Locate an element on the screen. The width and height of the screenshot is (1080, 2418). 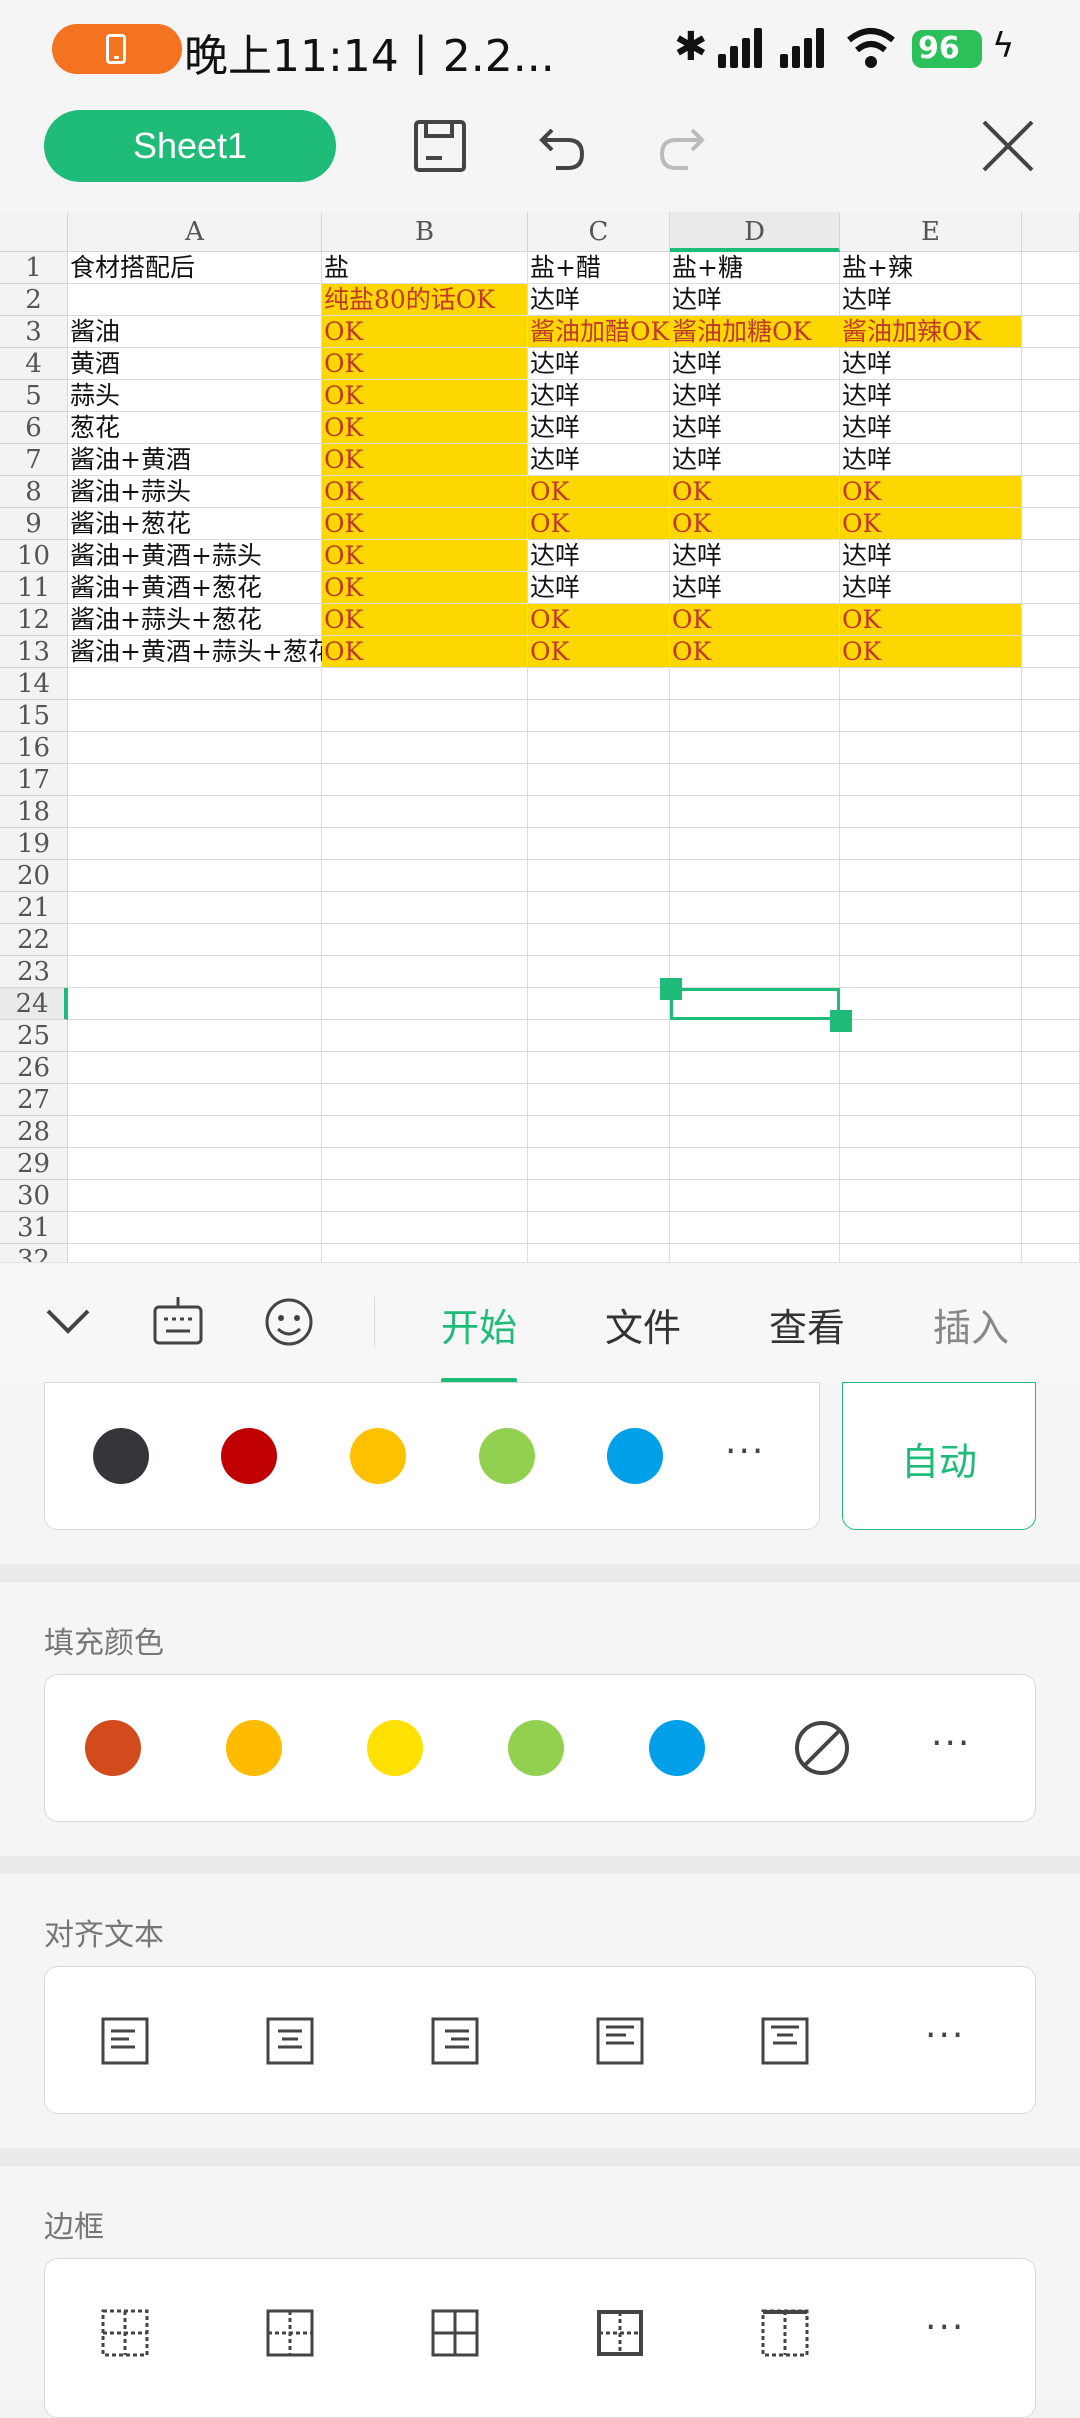
cell-F3 is located at coordinates (1051, 332).